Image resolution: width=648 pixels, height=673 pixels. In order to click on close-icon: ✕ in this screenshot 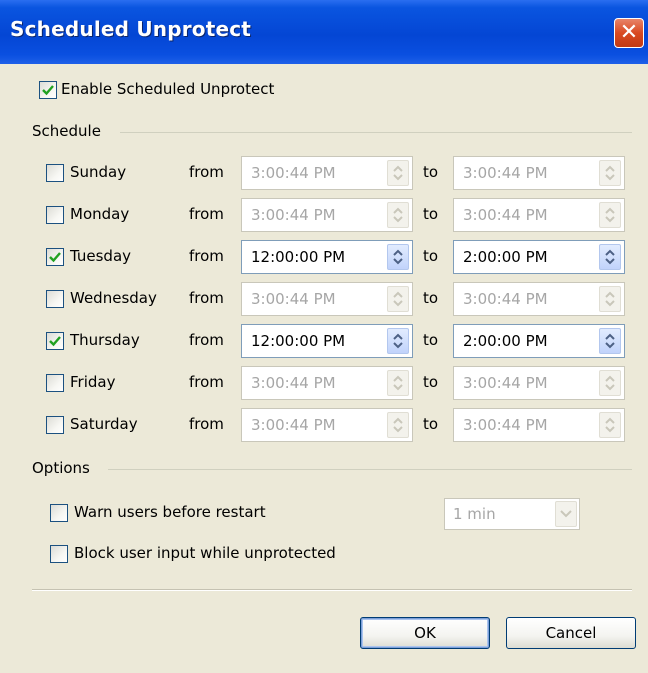, I will do `click(629, 32)`.